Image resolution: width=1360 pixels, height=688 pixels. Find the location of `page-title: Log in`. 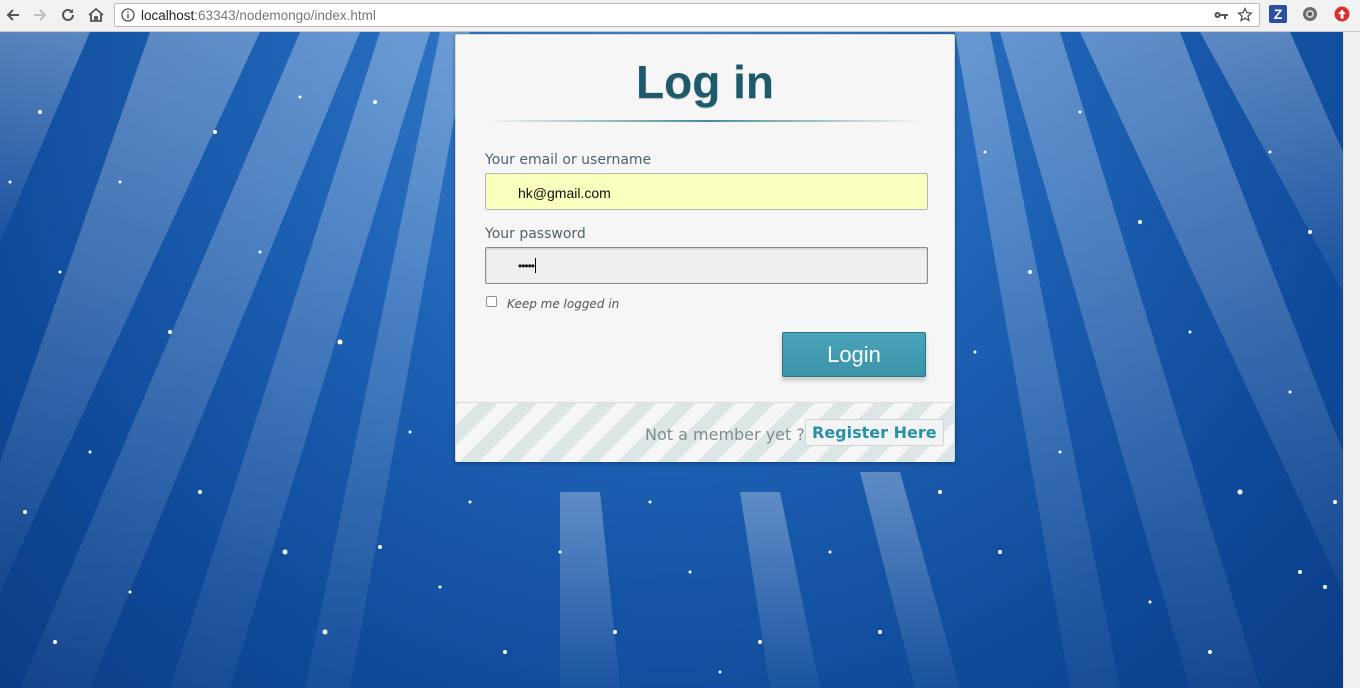

page-title: Log in is located at coordinates (705, 82).